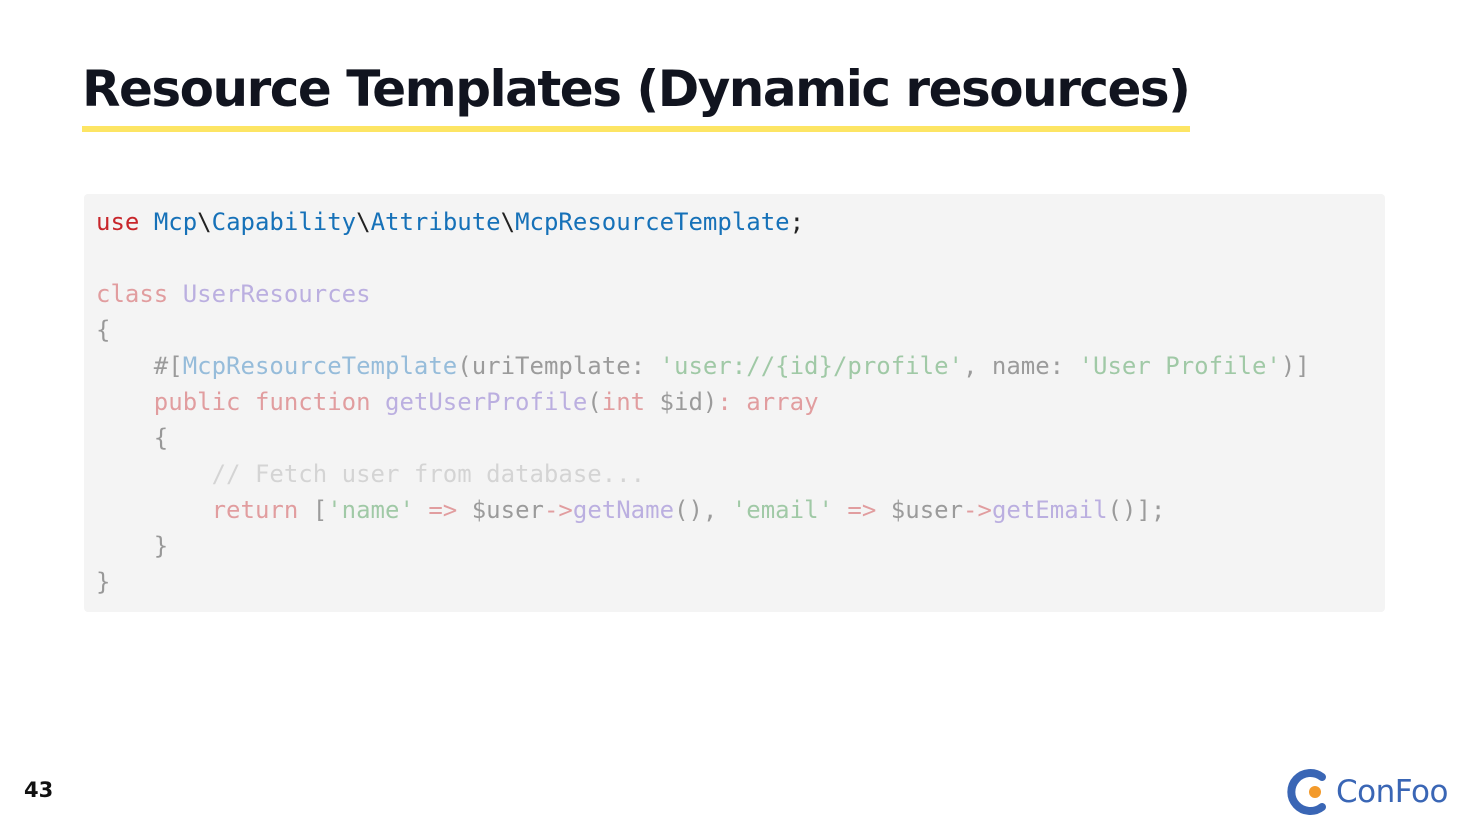 The image size is (1470, 828). I want to click on code-token: int, so click(623, 402).